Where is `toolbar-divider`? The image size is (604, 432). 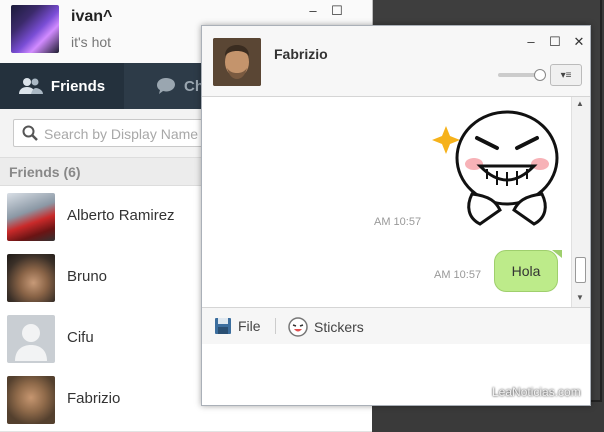
toolbar-divider is located at coordinates (275, 326).